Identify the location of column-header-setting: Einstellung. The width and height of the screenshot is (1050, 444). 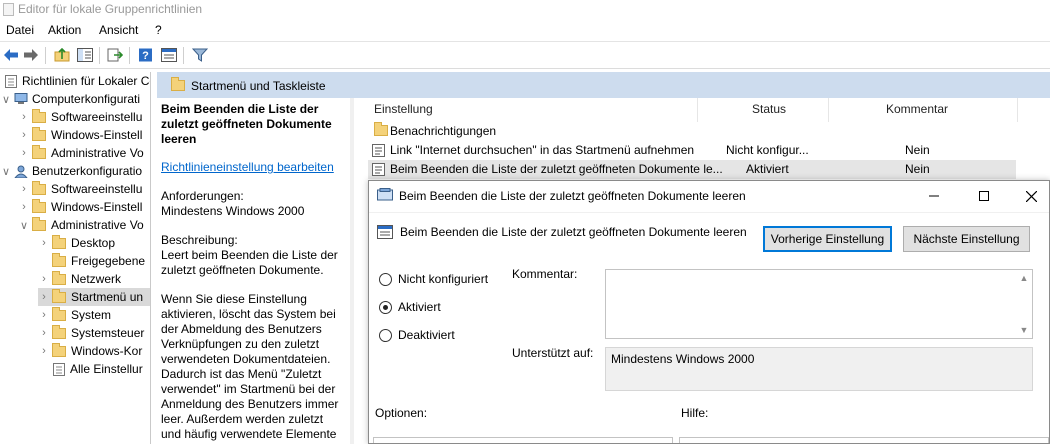
(403, 111).